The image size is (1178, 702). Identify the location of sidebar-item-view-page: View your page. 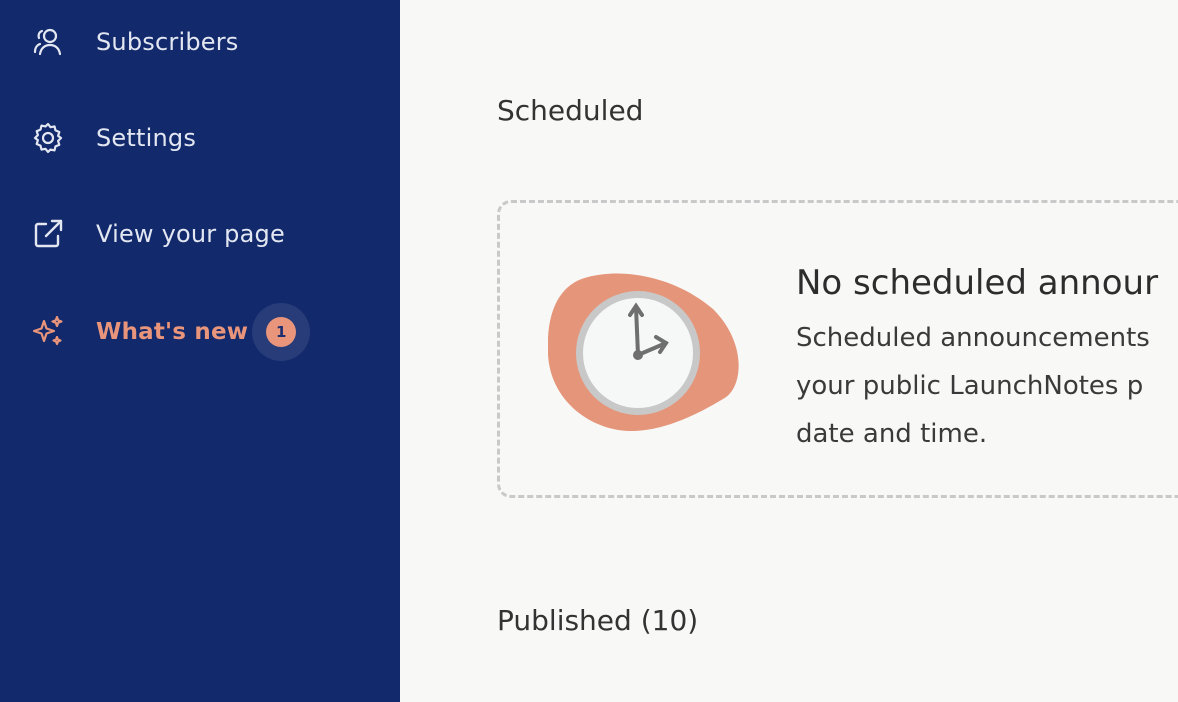
(157, 234).